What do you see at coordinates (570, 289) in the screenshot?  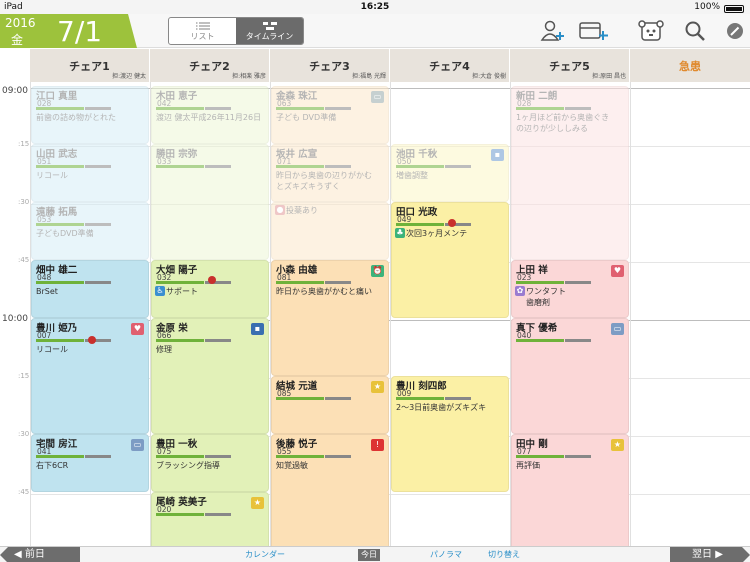 I see `appointment-card: 上田 祥 023 ワンタフト 歯磨剤 ✿ ♥` at bounding box center [570, 289].